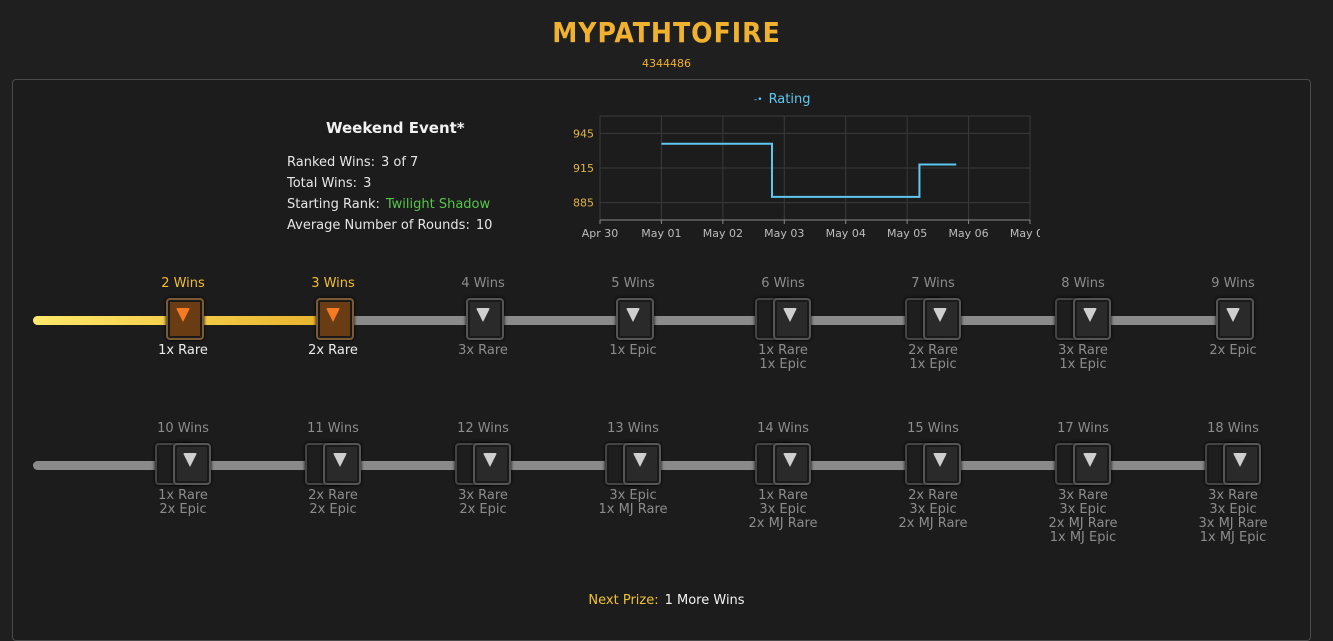  What do you see at coordinates (399, 162) in the screenshot?
I see `ranked-wins-value: 3 of 7` at bounding box center [399, 162].